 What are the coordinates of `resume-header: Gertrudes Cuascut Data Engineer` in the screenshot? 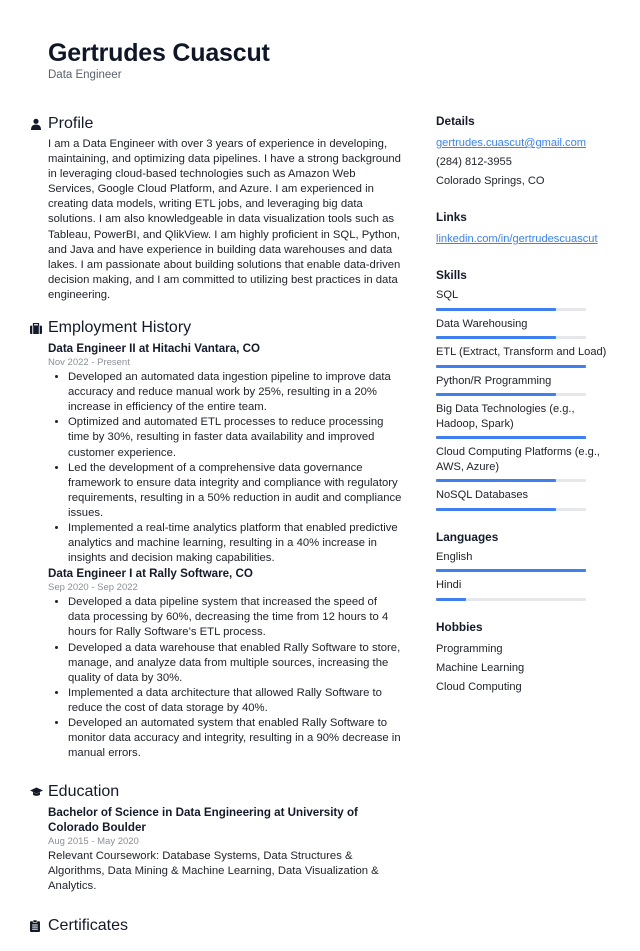 It's located at (159, 60).